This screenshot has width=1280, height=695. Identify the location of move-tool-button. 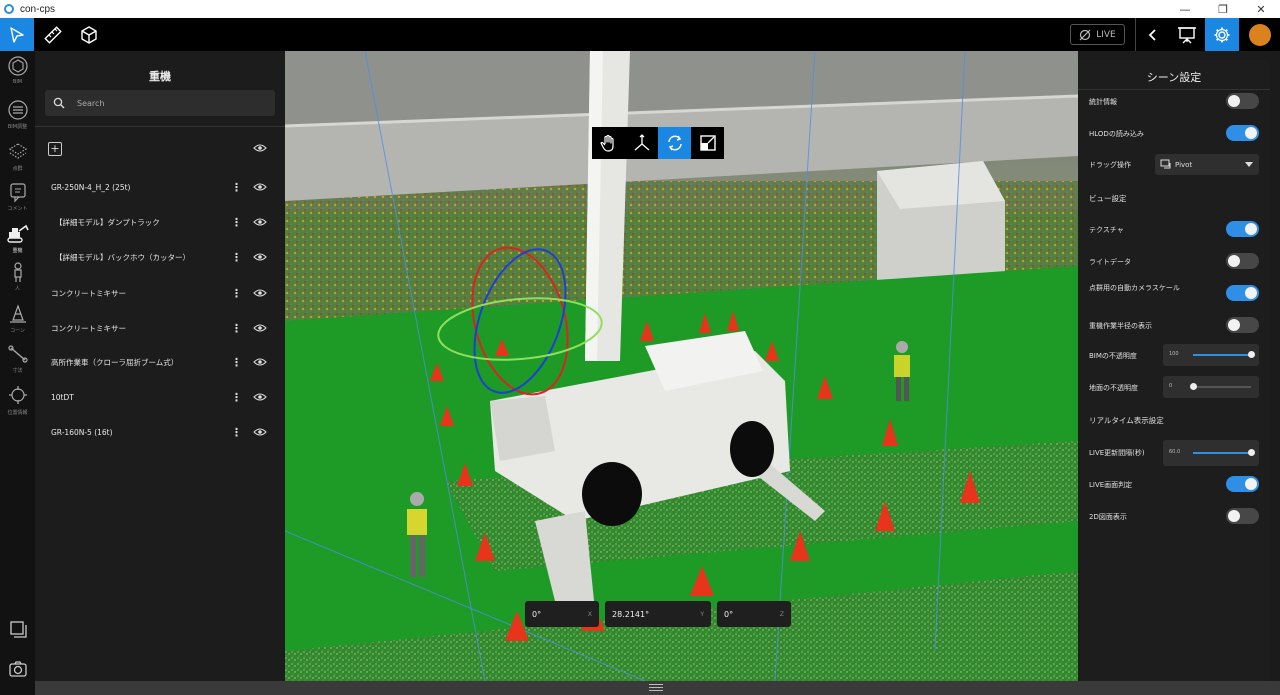
(641, 143).